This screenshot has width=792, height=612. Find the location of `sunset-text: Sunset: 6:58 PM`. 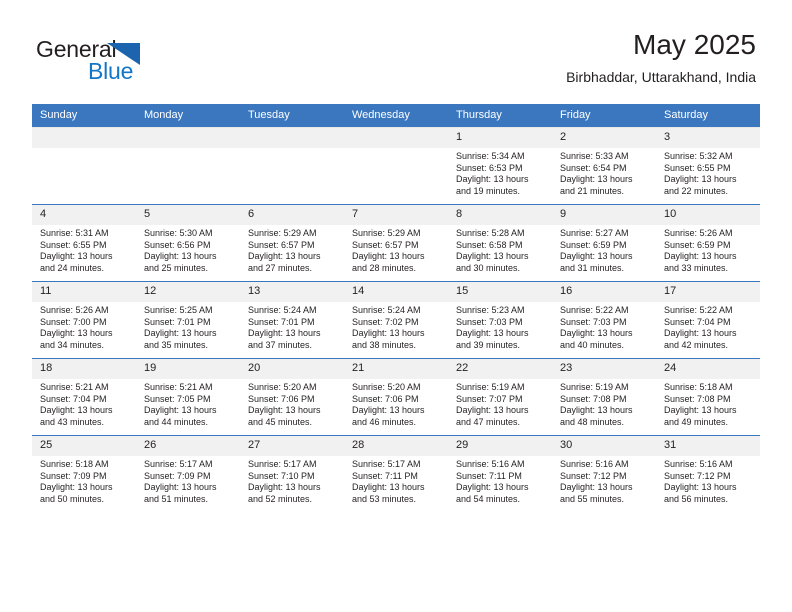

sunset-text: Sunset: 6:58 PM is located at coordinates (489, 244).